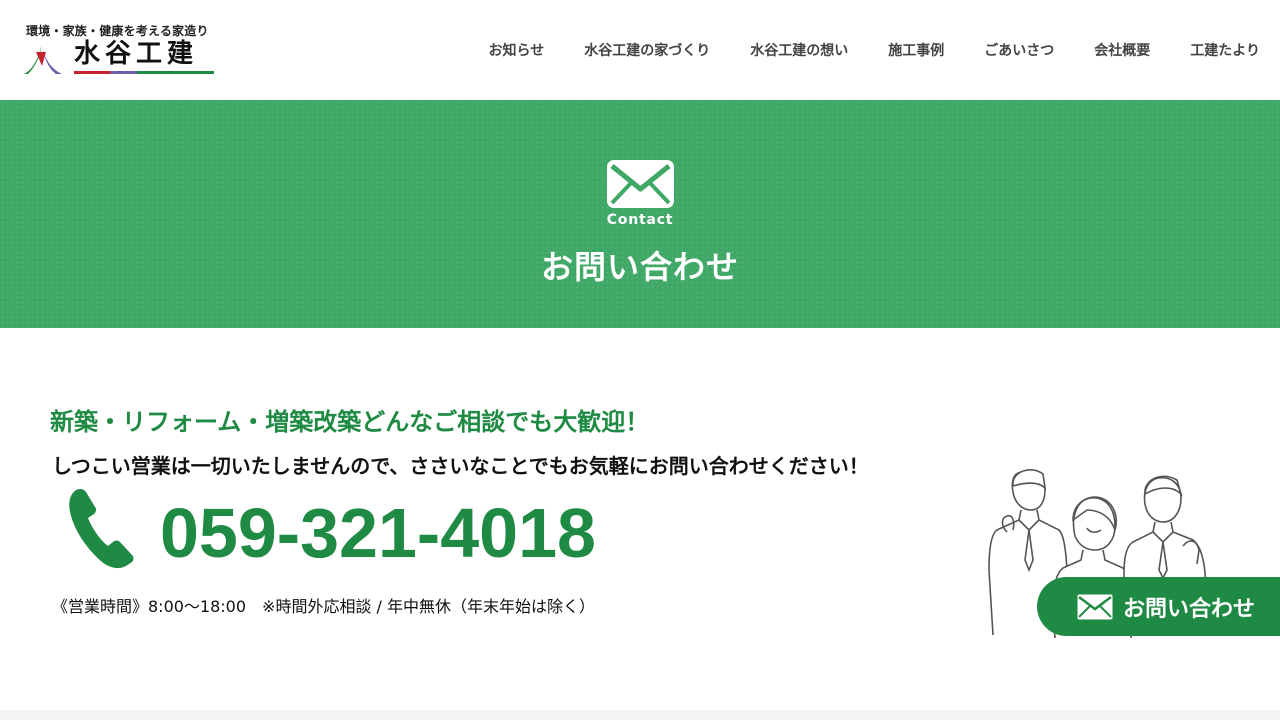 Image resolution: width=1280 pixels, height=720 pixels. I want to click on logo-underline, so click(144, 72).